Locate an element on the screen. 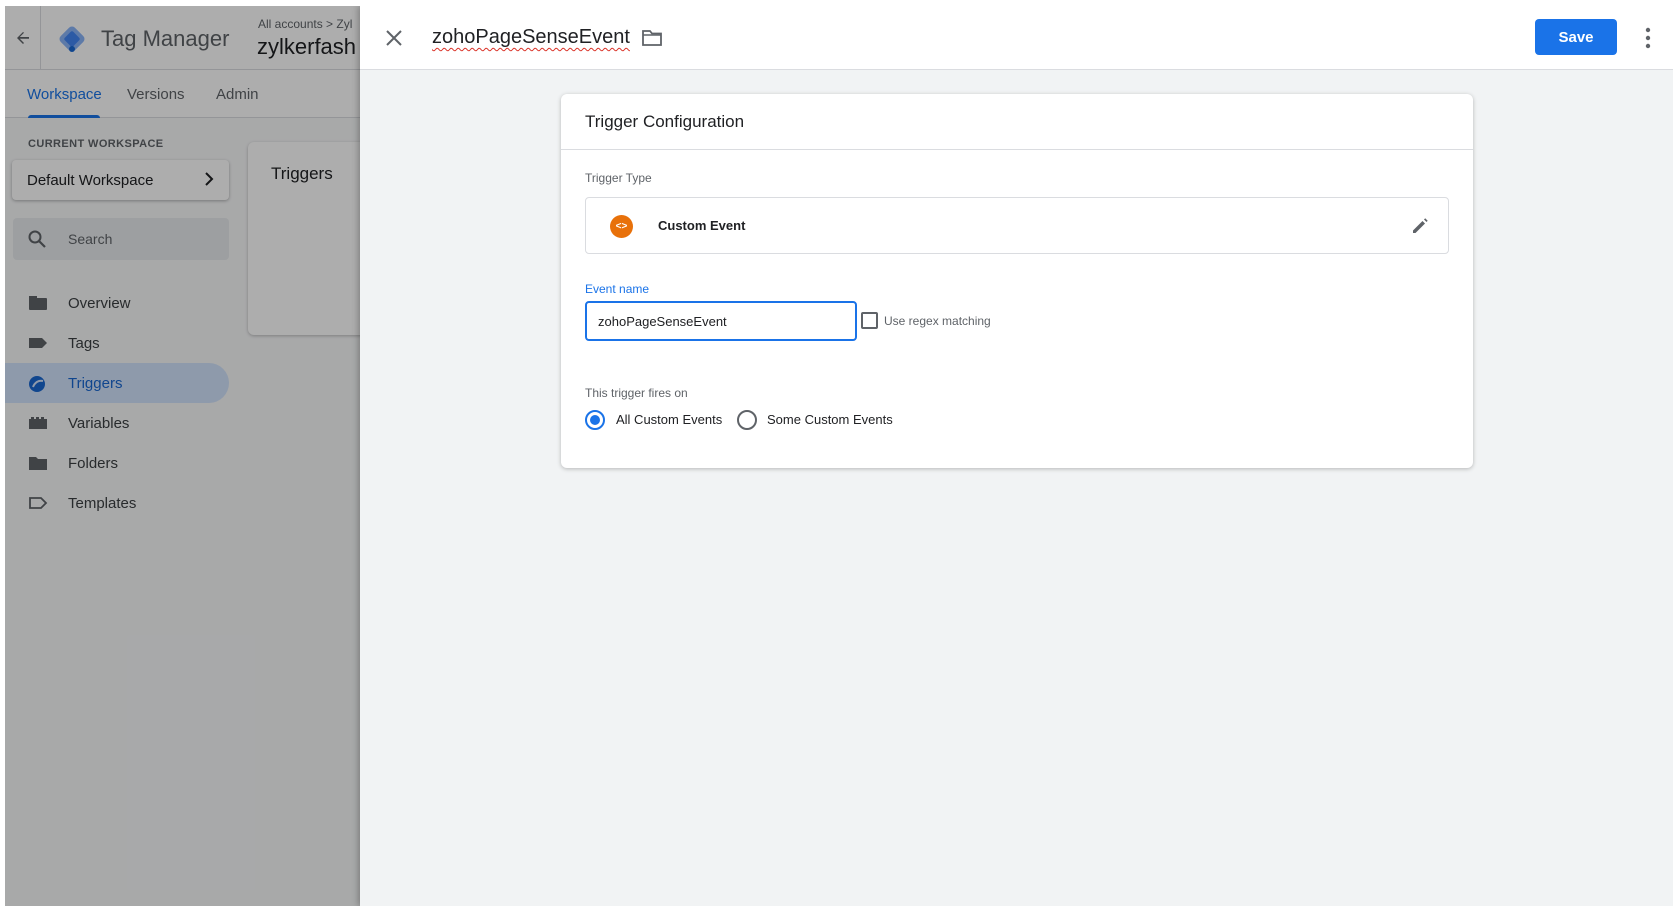 The width and height of the screenshot is (1678, 911). edit-pencil-icon is located at coordinates (1420, 226).